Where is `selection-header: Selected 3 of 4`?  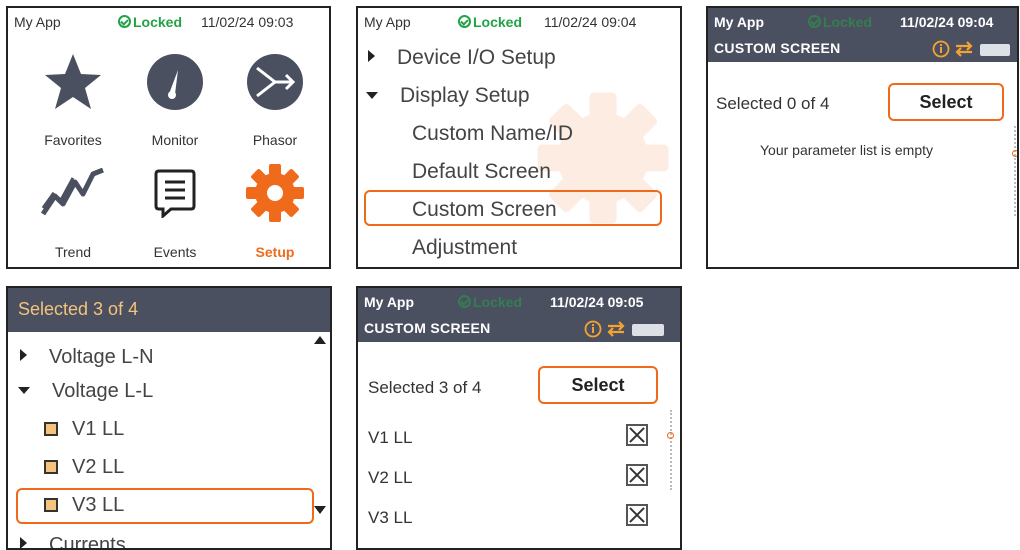
selection-header: Selected 3 of 4 is located at coordinates (169, 310).